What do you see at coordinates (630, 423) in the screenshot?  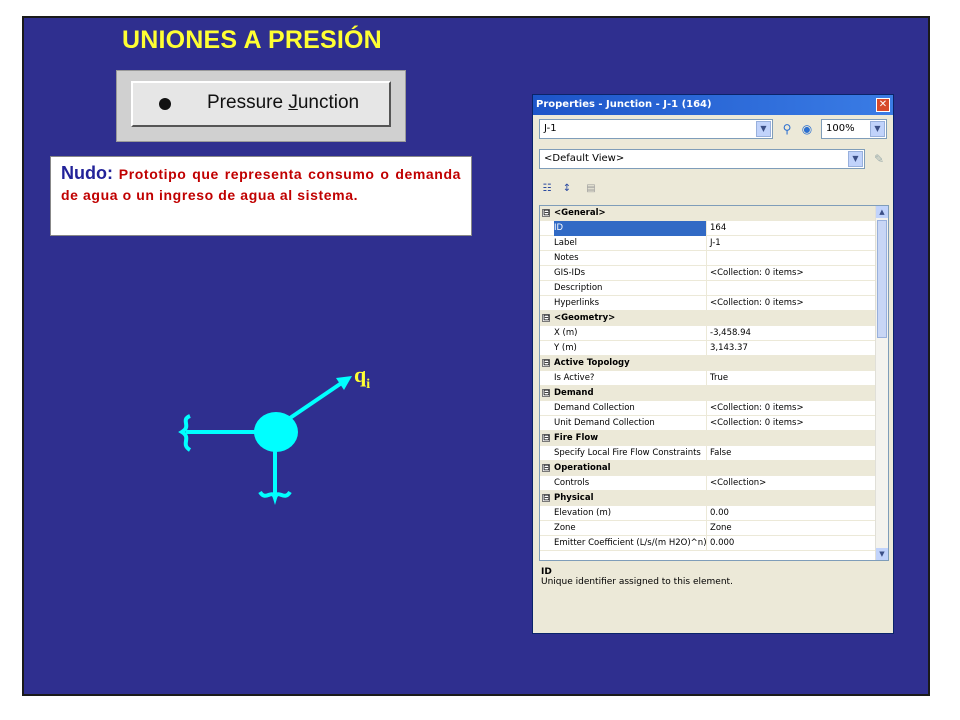 I see `property-name: Unit Demand Collection` at bounding box center [630, 423].